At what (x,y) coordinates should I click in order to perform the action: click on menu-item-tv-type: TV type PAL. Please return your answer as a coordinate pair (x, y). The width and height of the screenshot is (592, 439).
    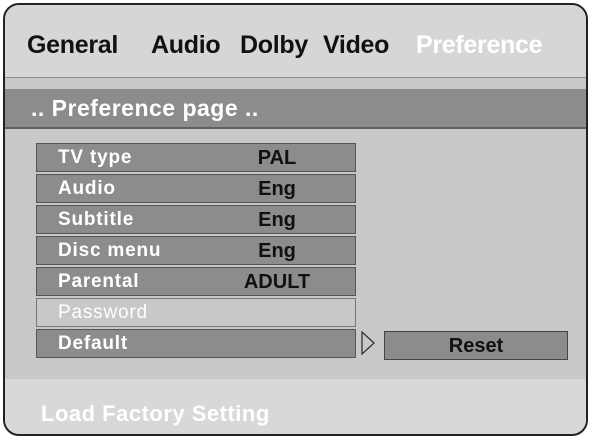
    Looking at the image, I should click on (196, 157).